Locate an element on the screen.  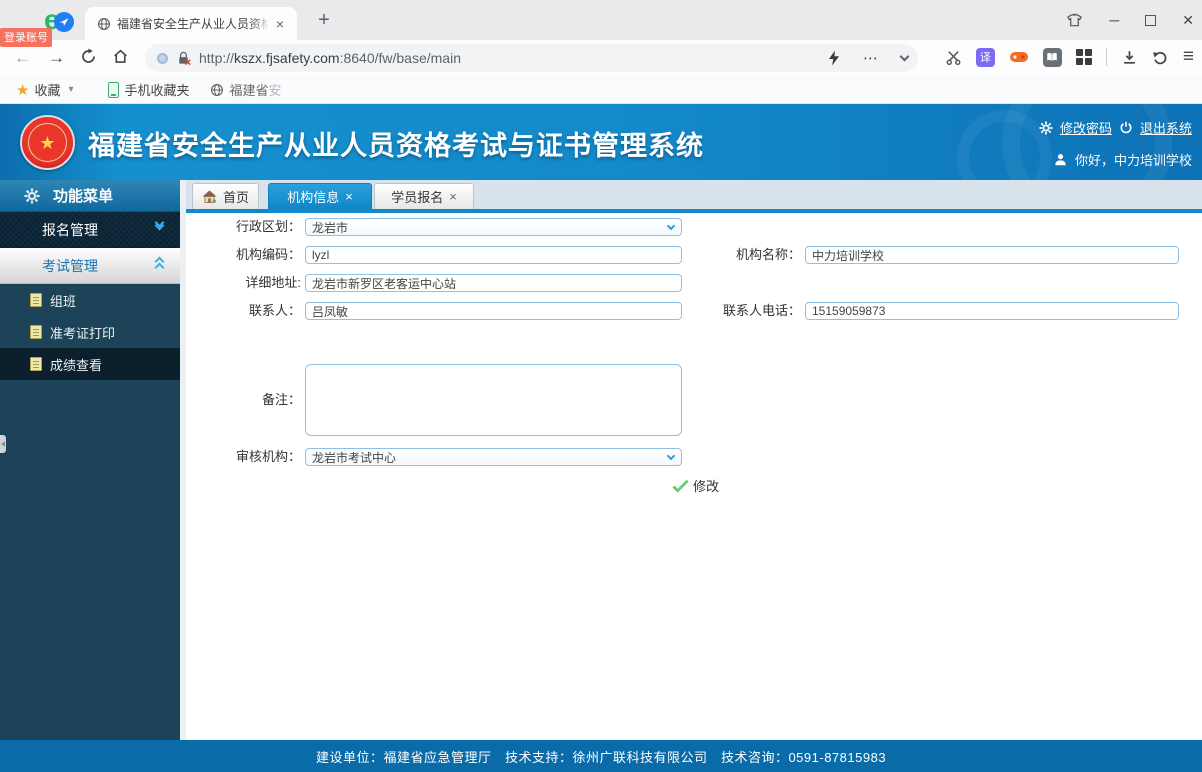
reading-mode-icon is located at coordinates (1052, 57).